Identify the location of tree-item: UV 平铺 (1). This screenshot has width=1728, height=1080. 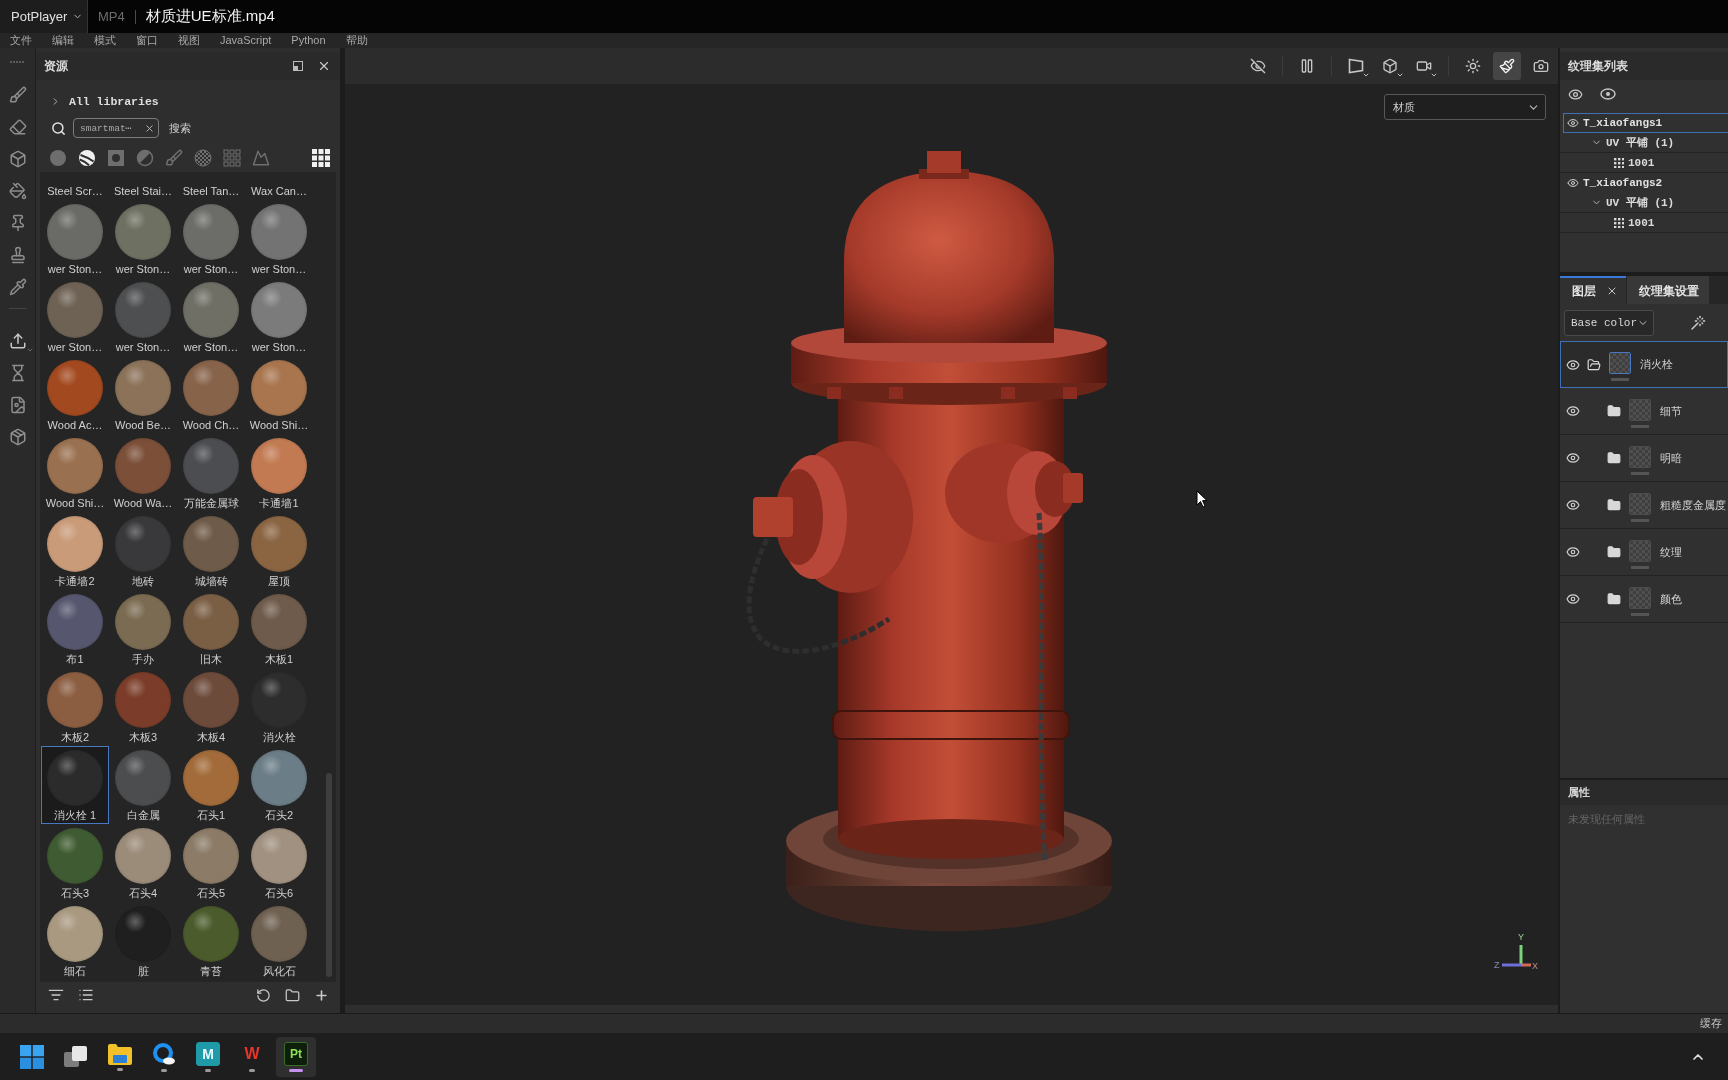
(1644, 143).